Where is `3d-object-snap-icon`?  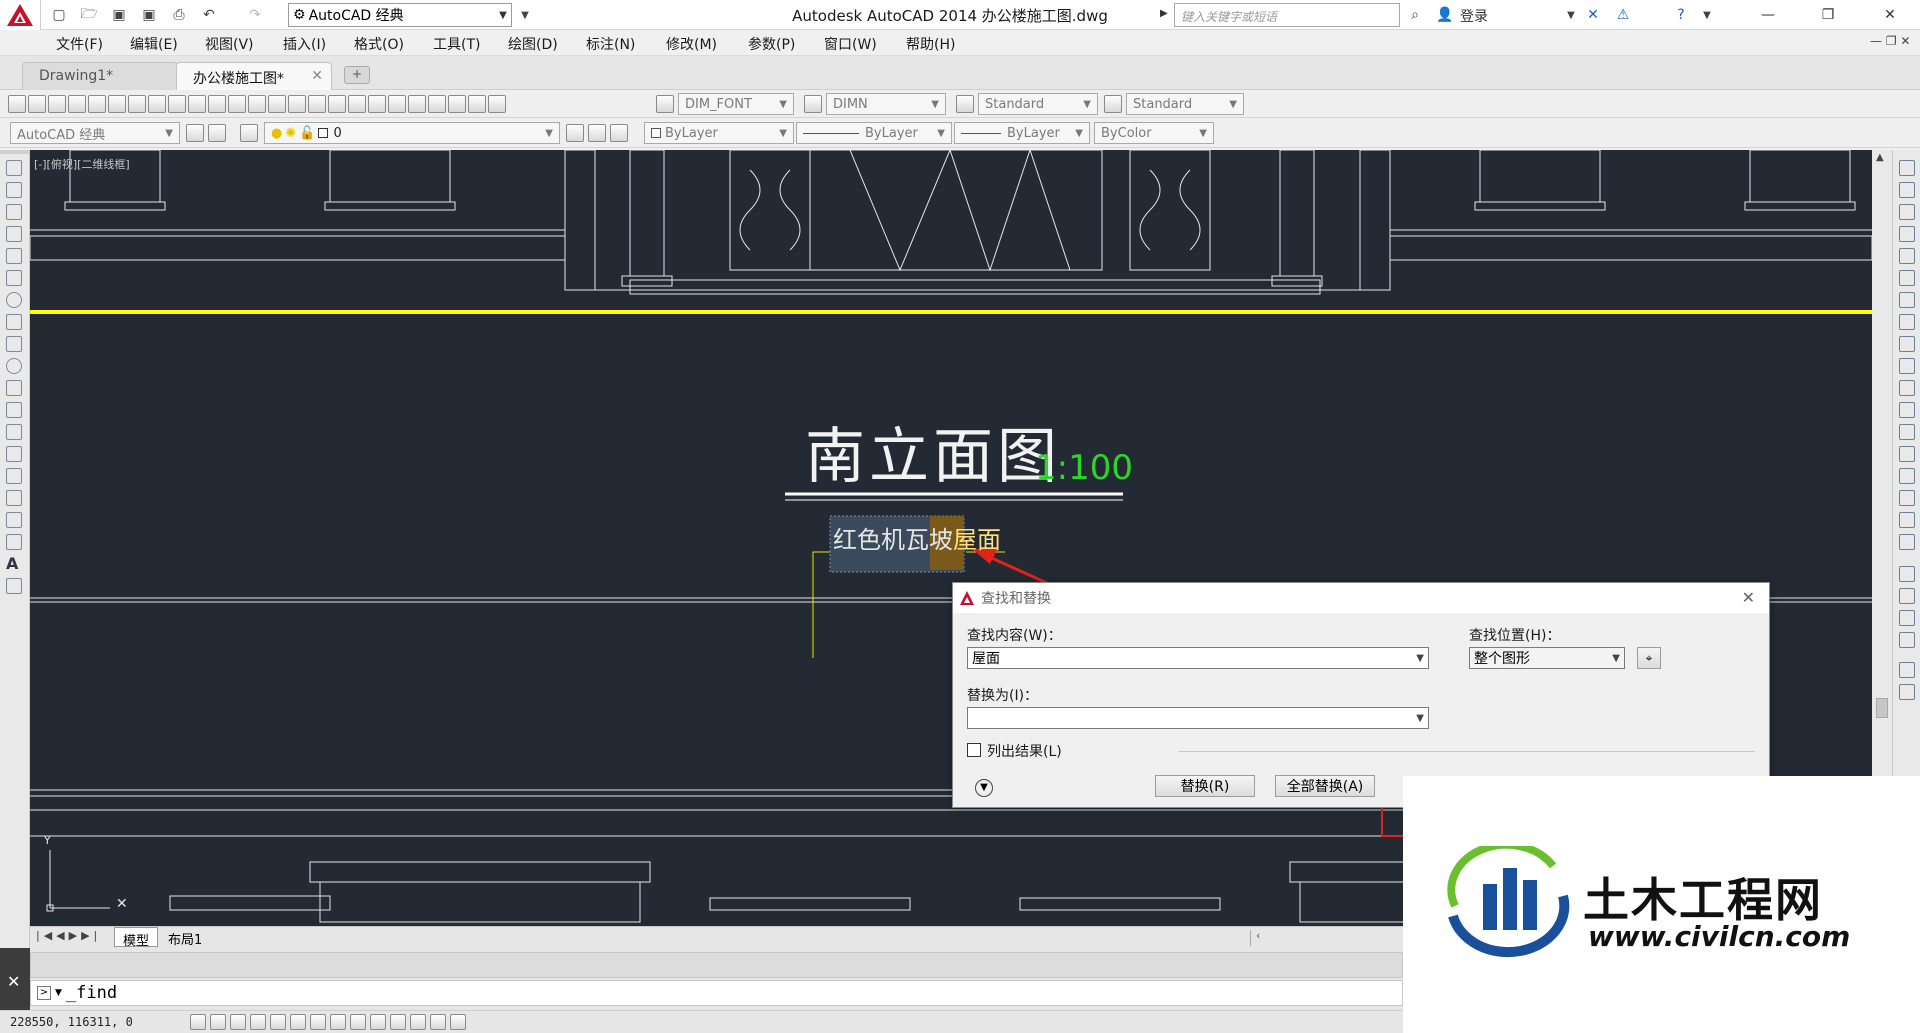 3d-object-snap-icon is located at coordinates (318, 1022).